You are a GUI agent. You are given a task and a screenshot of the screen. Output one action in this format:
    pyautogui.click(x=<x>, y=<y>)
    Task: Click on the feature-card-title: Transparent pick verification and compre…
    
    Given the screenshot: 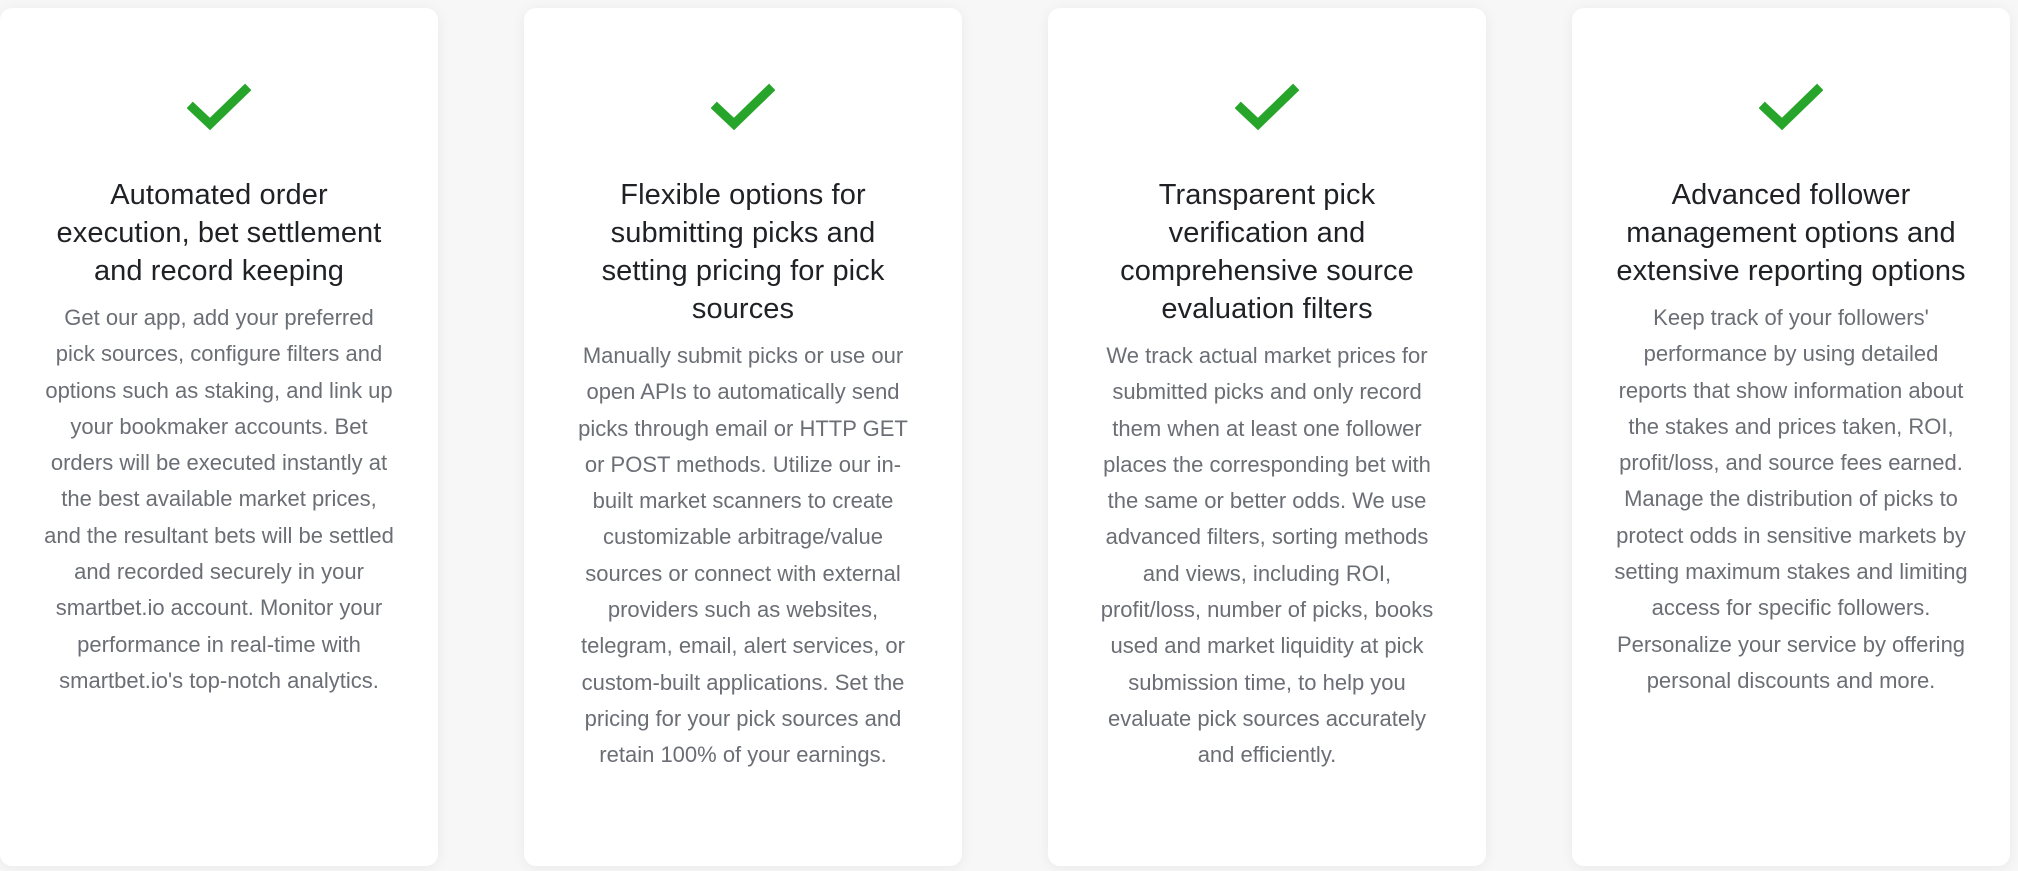 What is the action you would take?
    pyautogui.click(x=1267, y=252)
    